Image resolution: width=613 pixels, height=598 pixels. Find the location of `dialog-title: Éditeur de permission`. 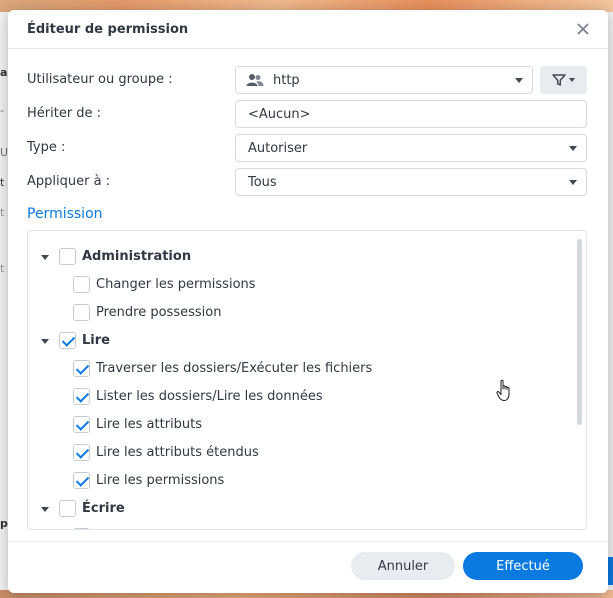

dialog-title: Éditeur de permission is located at coordinates (108, 29).